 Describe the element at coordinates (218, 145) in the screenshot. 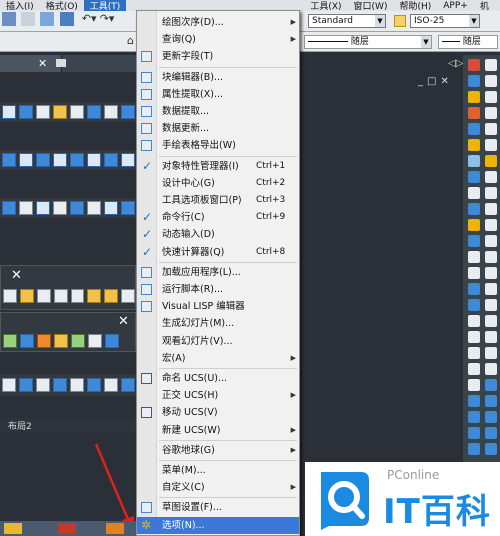

I see `menu-item: 手绘表格导出(W)` at that location.